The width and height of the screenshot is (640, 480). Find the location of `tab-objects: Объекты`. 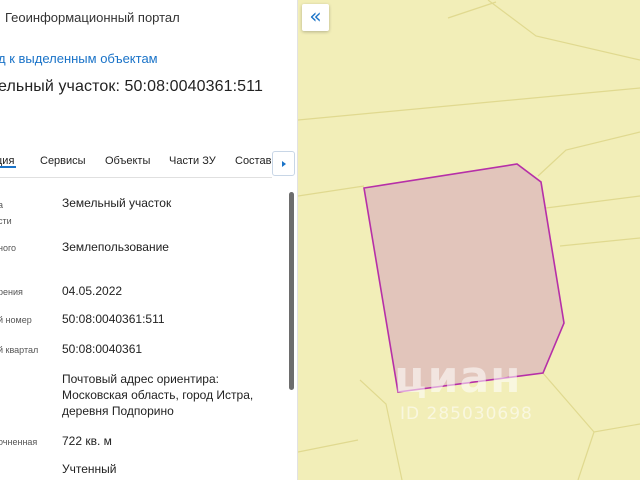

tab-objects: Объекты is located at coordinates (127, 161).